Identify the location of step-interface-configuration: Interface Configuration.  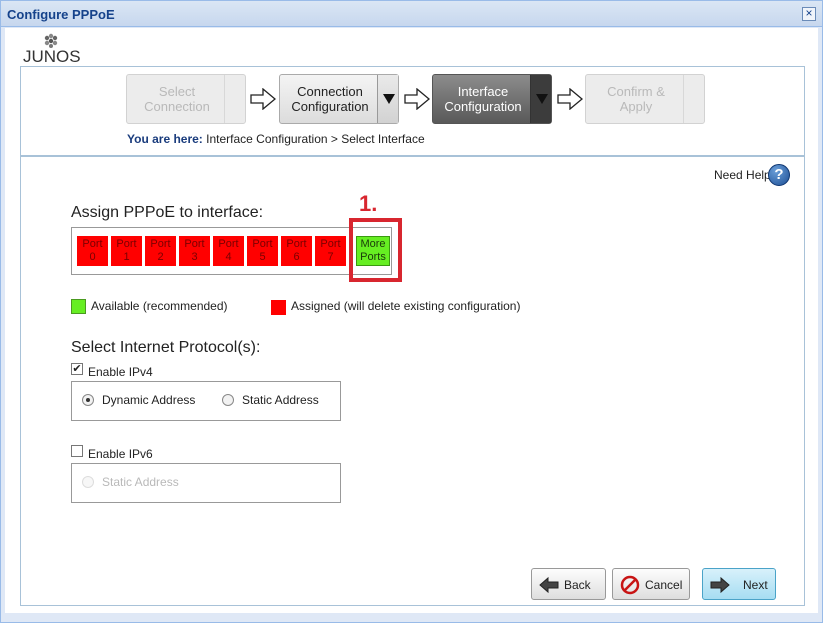
(492, 99).